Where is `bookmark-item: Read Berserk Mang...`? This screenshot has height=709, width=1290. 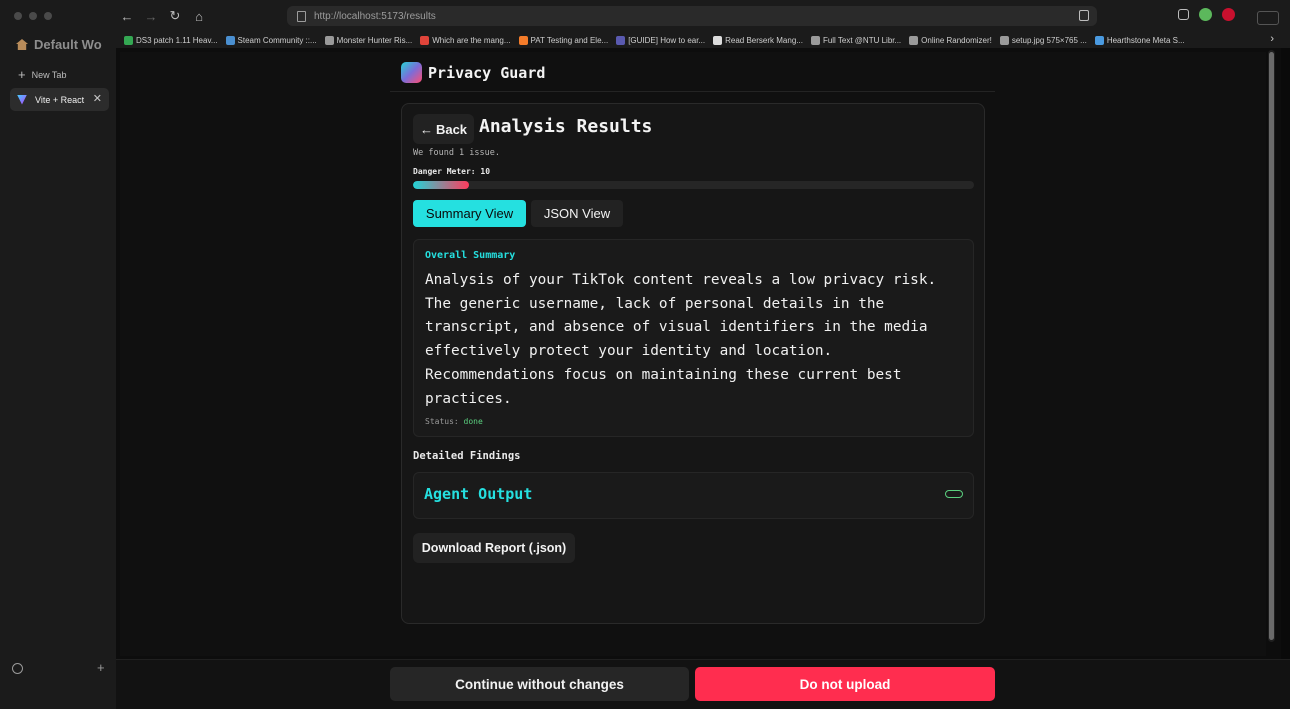 bookmark-item: Read Berserk Mang... is located at coordinates (758, 40).